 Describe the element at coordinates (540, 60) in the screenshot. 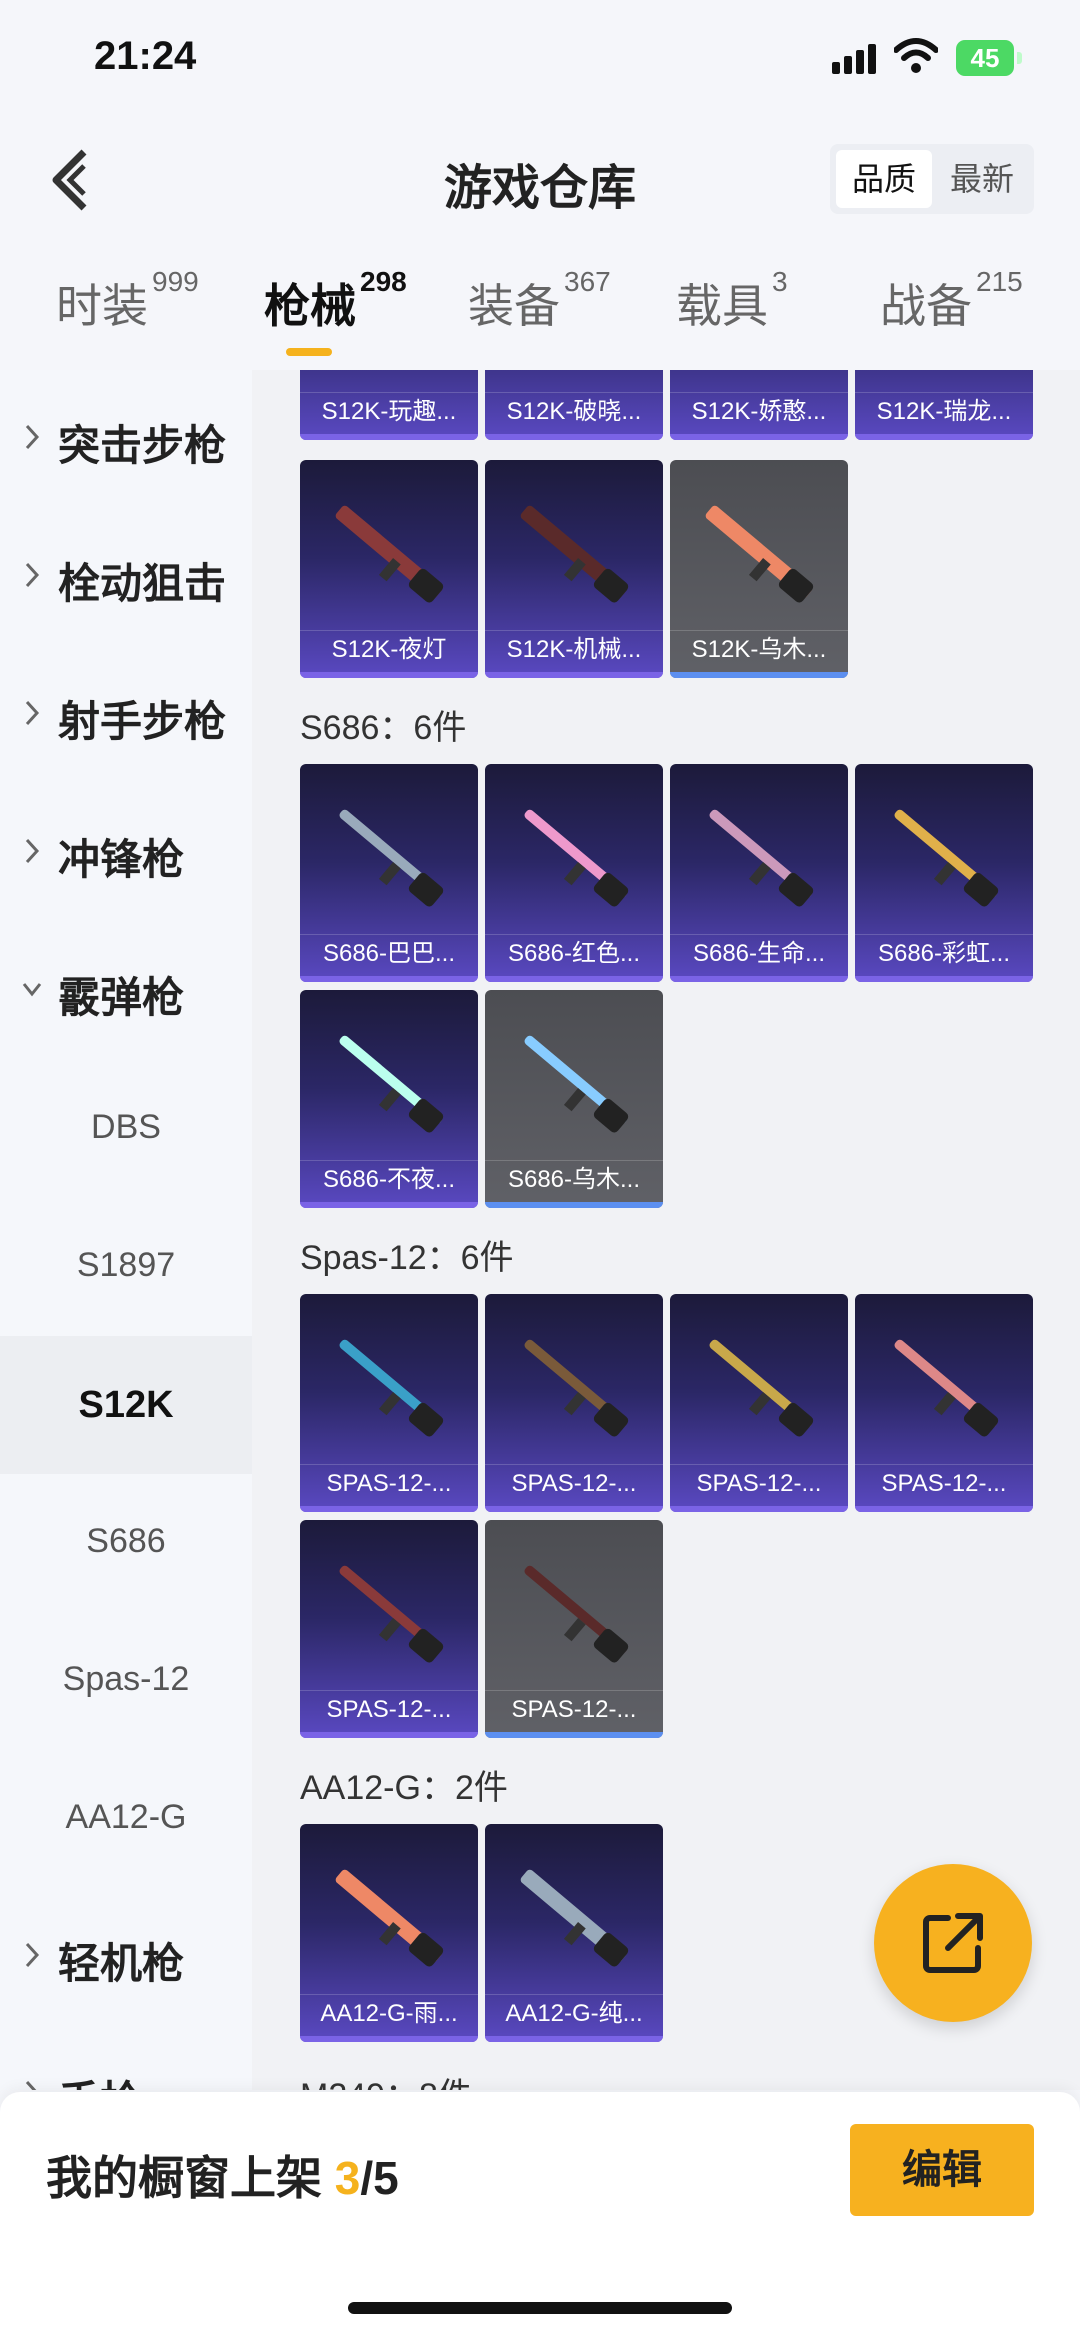

I see `status-bar: 21:24 45` at that location.